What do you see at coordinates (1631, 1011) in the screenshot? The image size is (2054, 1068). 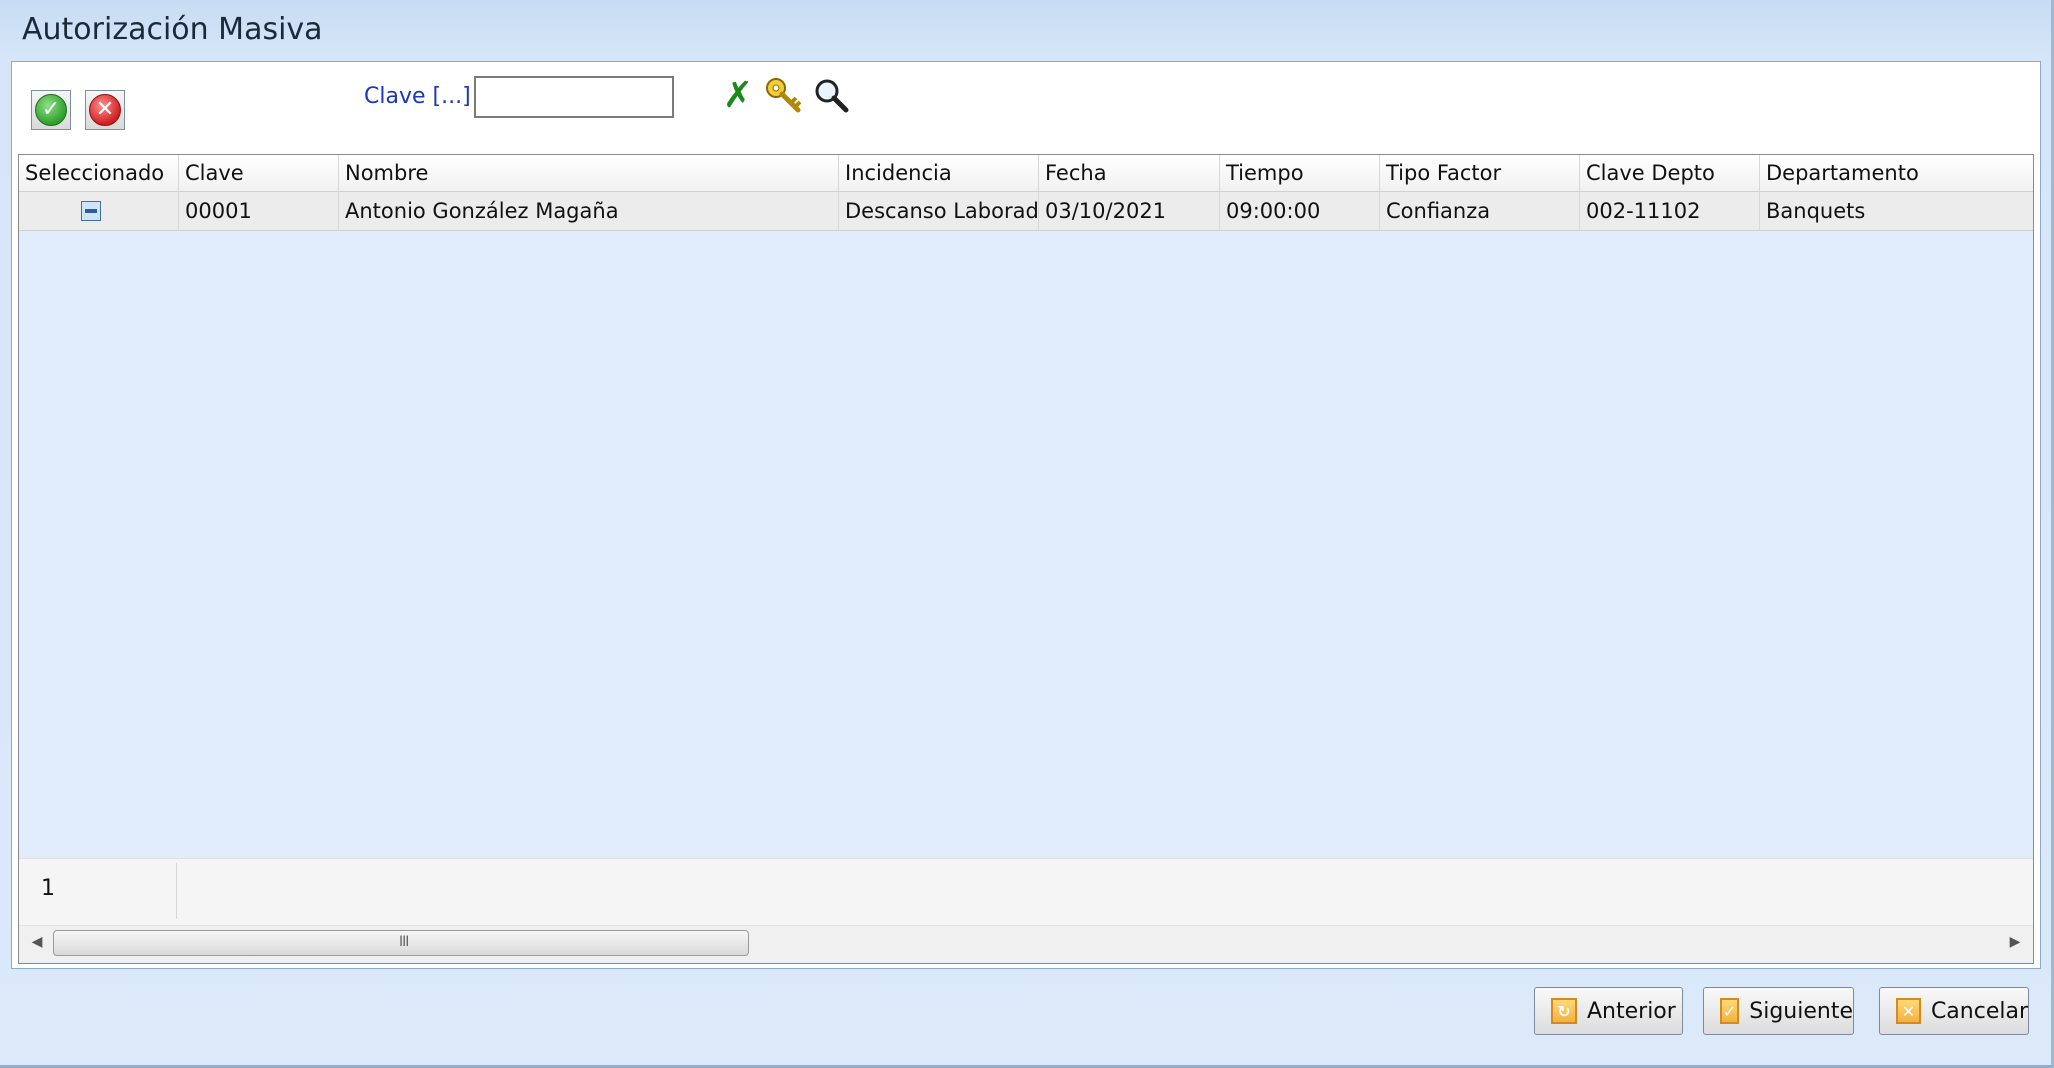 I see `anterior-label: Anterior` at bounding box center [1631, 1011].